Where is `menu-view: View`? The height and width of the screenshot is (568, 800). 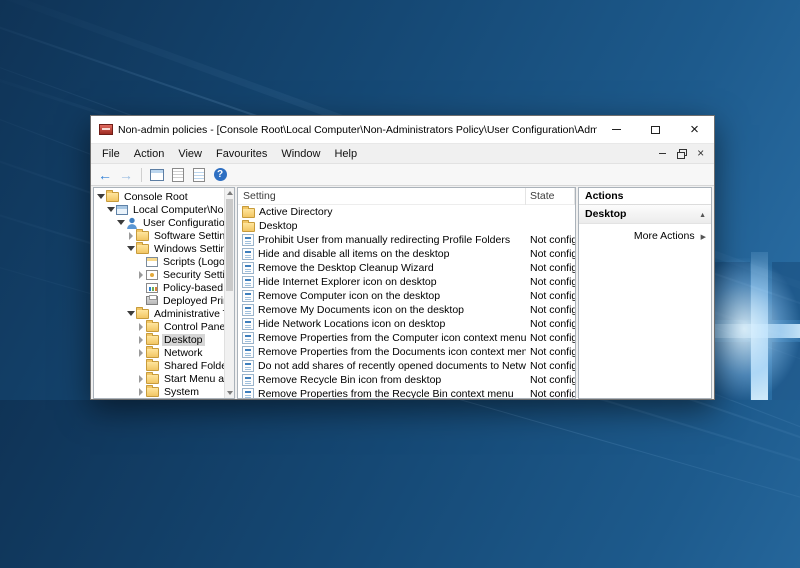
menu-view: View is located at coordinates (190, 154).